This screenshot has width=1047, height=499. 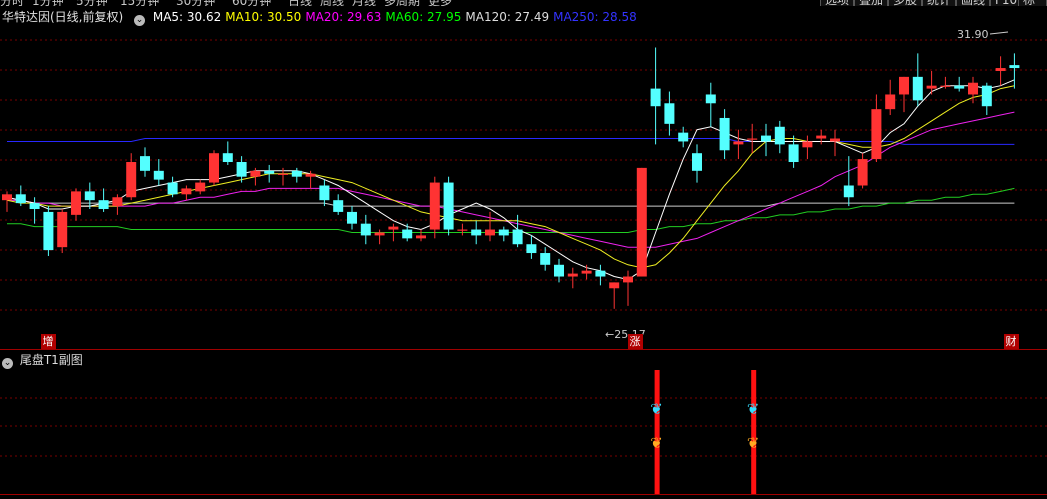 What do you see at coordinates (1011, 341) in the screenshot?
I see `event-marker-2: 财` at bounding box center [1011, 341].